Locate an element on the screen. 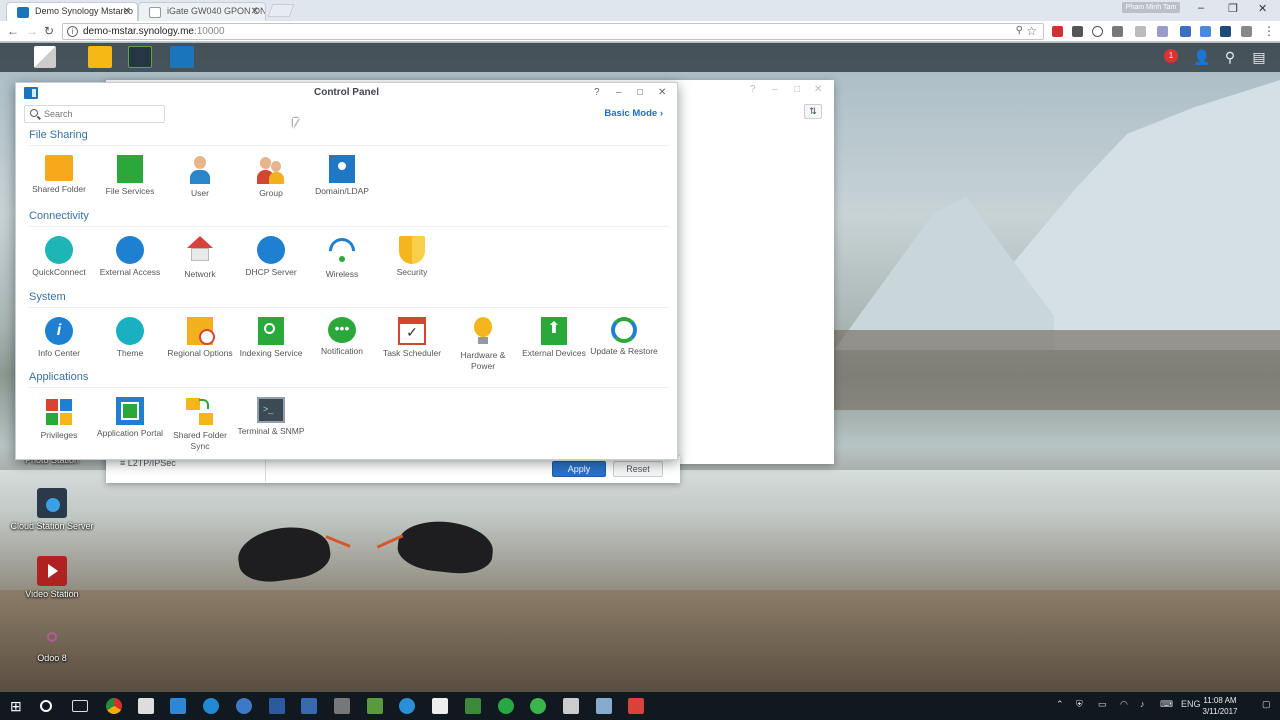  control-panel-icon is located at coordinates (182, 57).